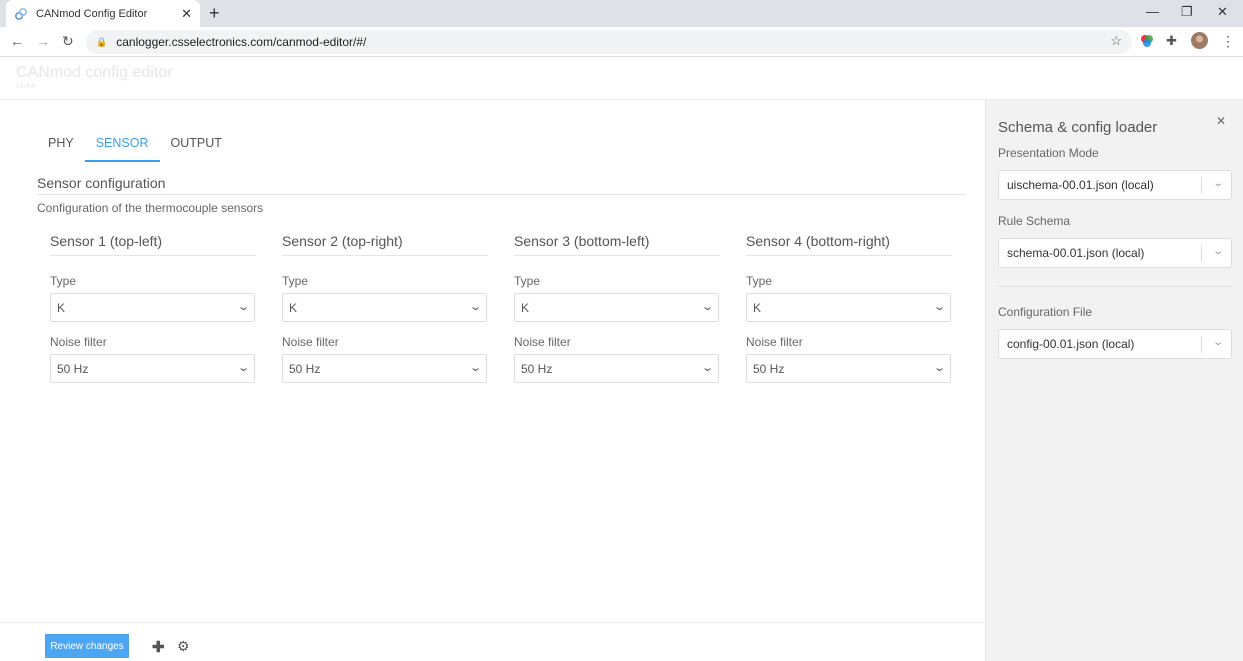 The width and height of the screenshot is (1243, 661). I want to click on bookmark-star-icon: ☆, so click(1116, 41).